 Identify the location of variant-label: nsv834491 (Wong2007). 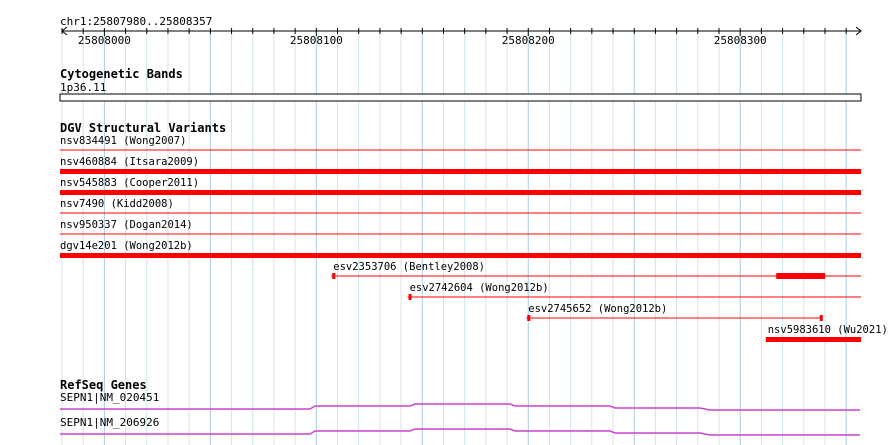
(123, 141).